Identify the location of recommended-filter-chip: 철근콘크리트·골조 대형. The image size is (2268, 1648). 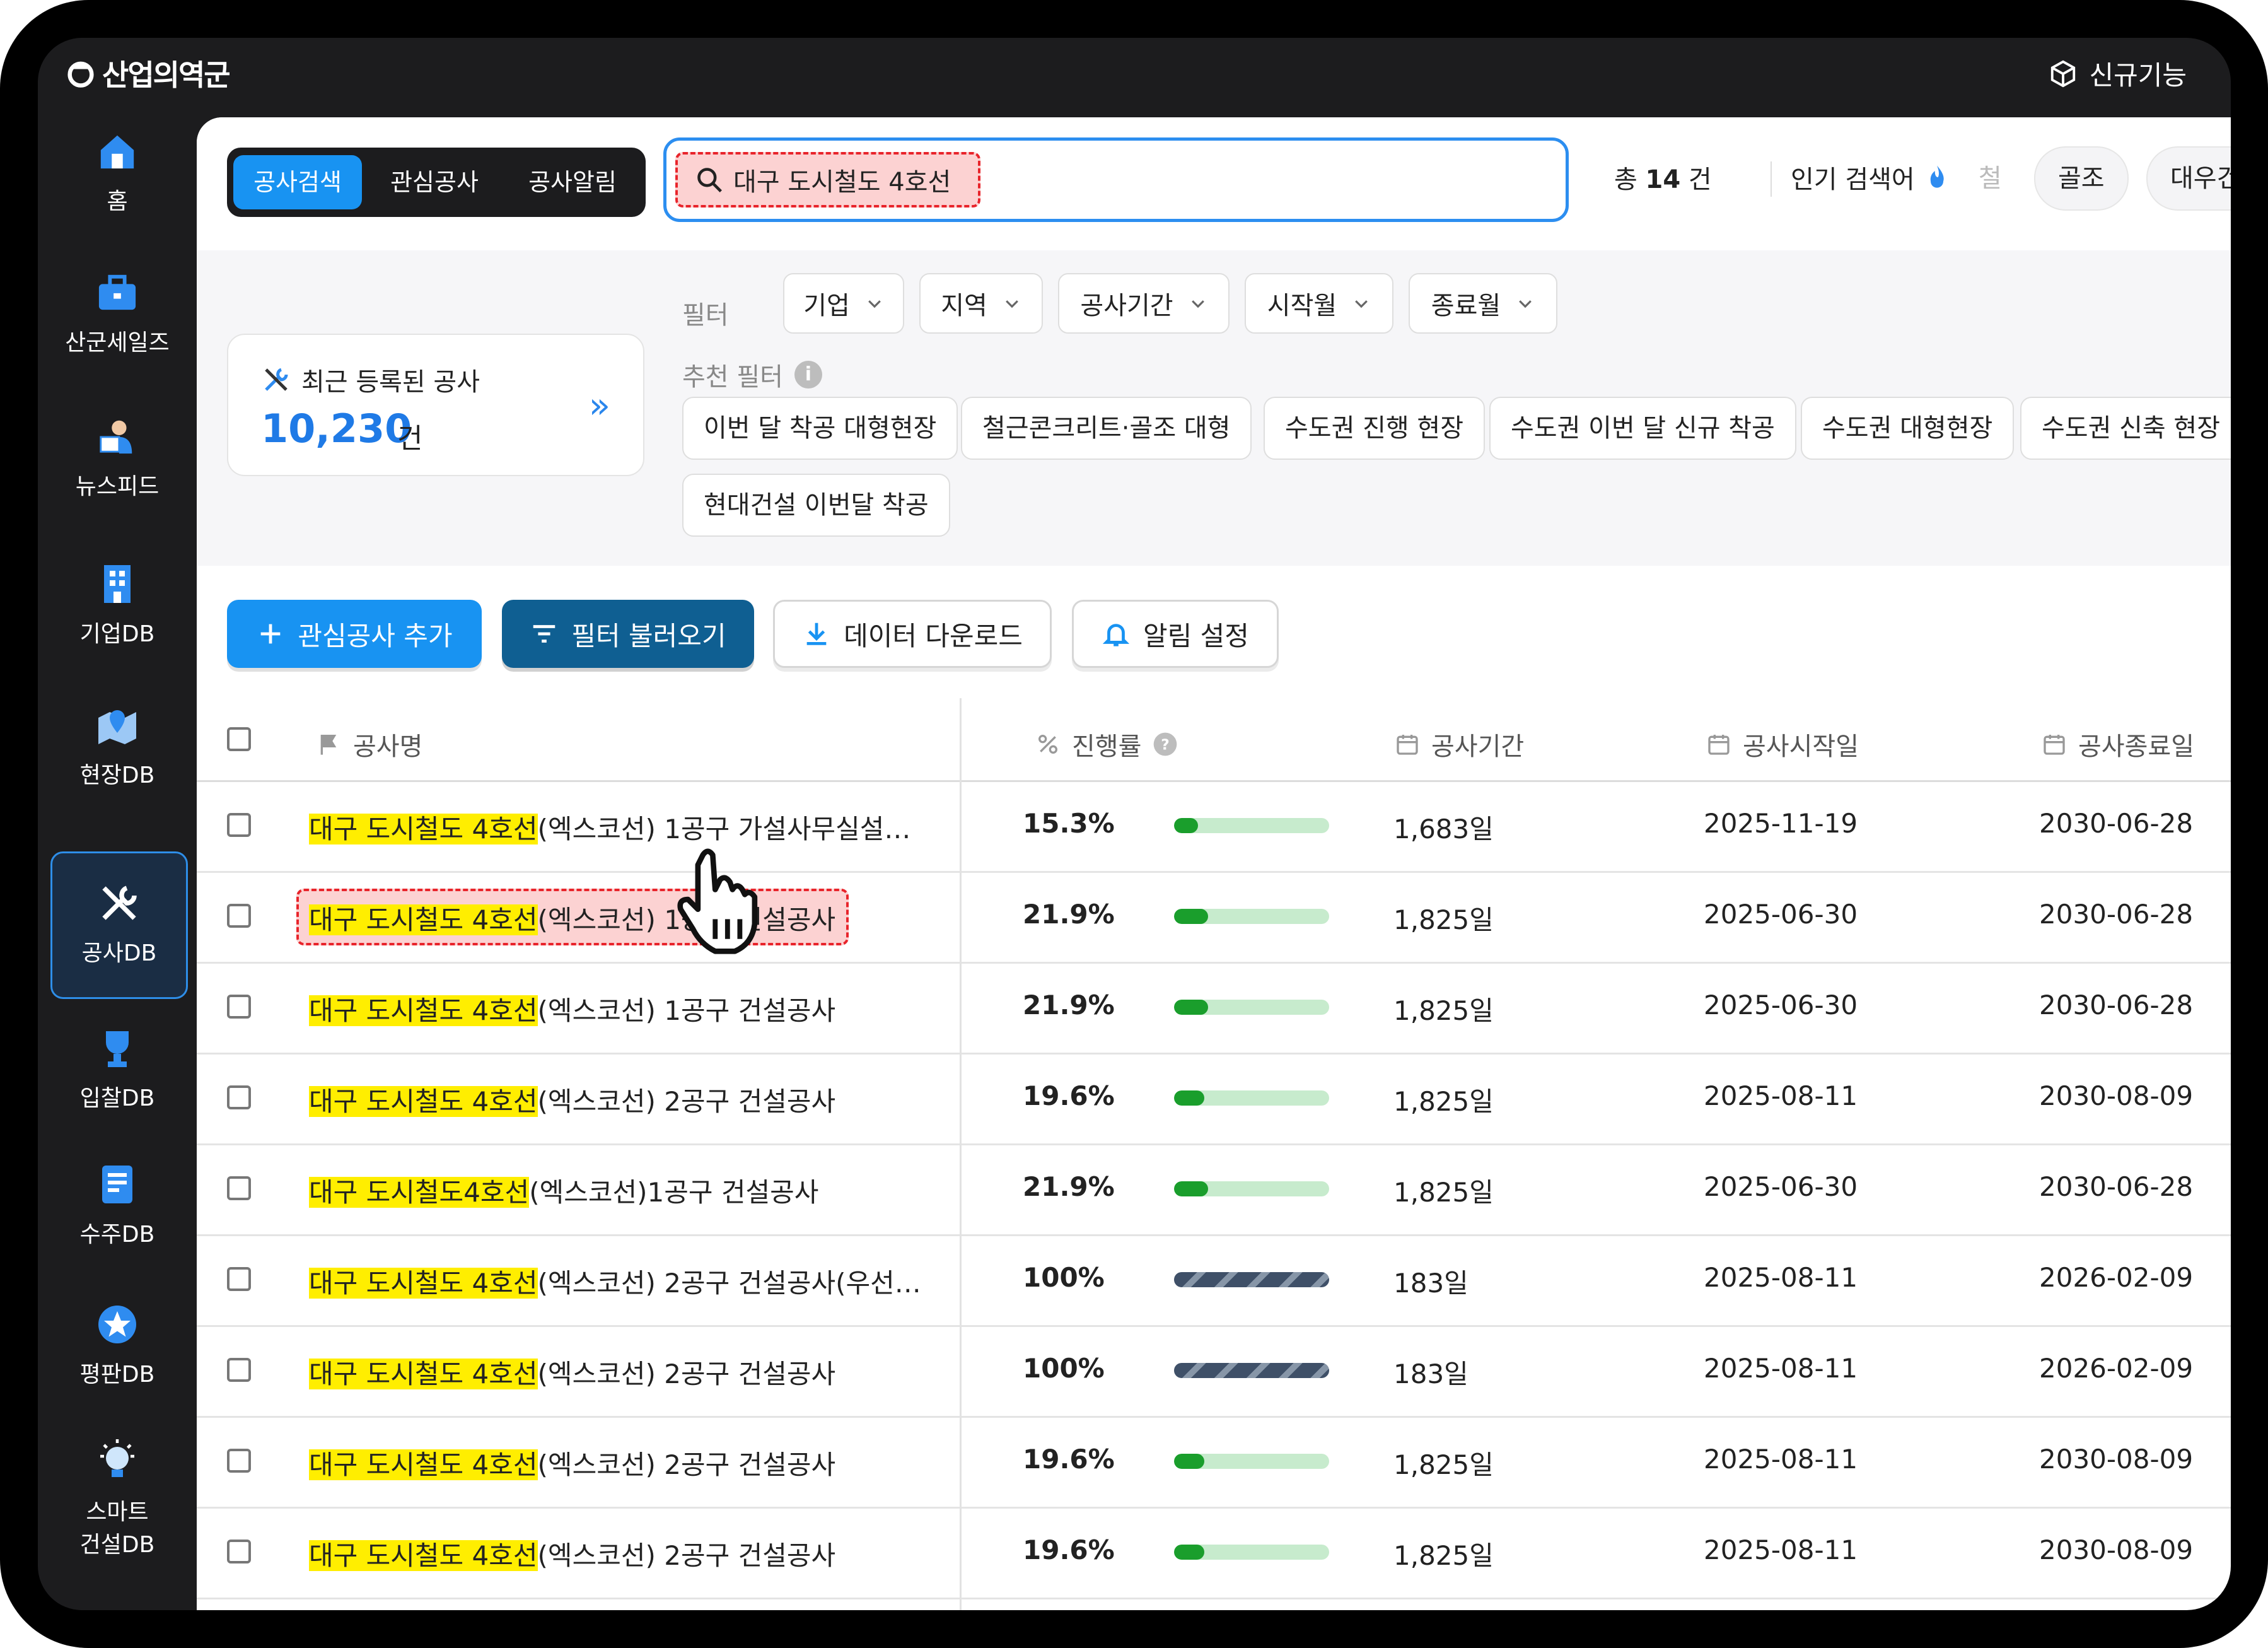
(1107, 429).